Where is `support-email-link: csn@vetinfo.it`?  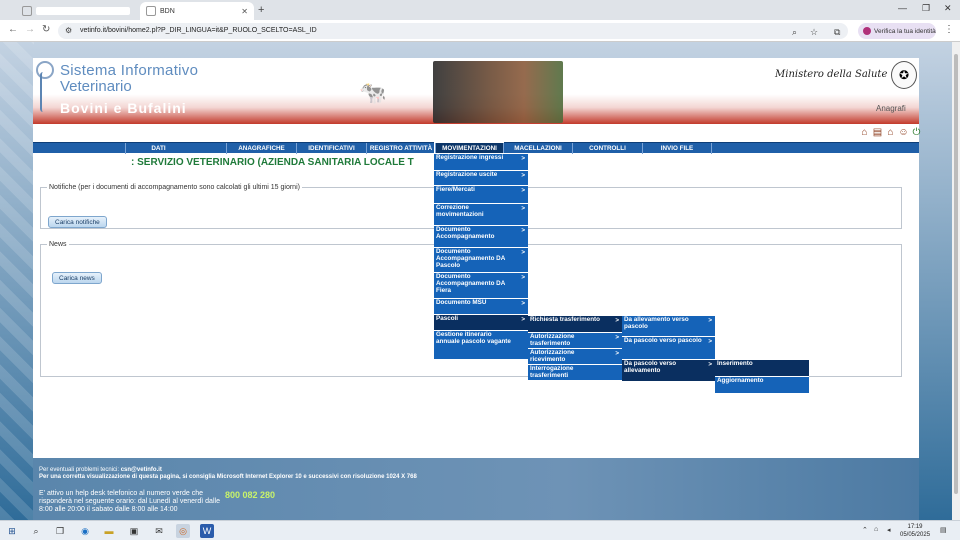 support-email-link: csn@vetinfo.it is located at coordinates (141, 470).